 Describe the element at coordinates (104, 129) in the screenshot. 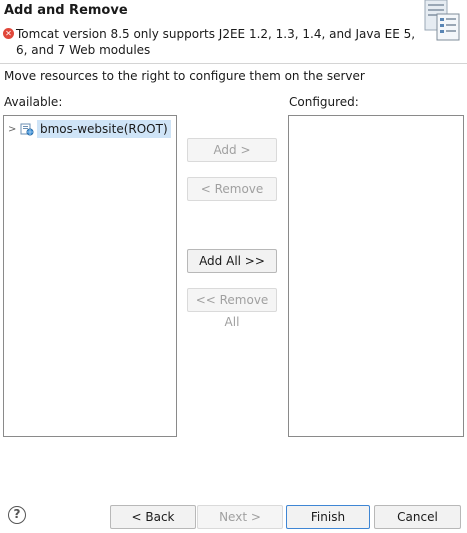

I see `tree-item-label: bmos-website(ROOT)` at that location.